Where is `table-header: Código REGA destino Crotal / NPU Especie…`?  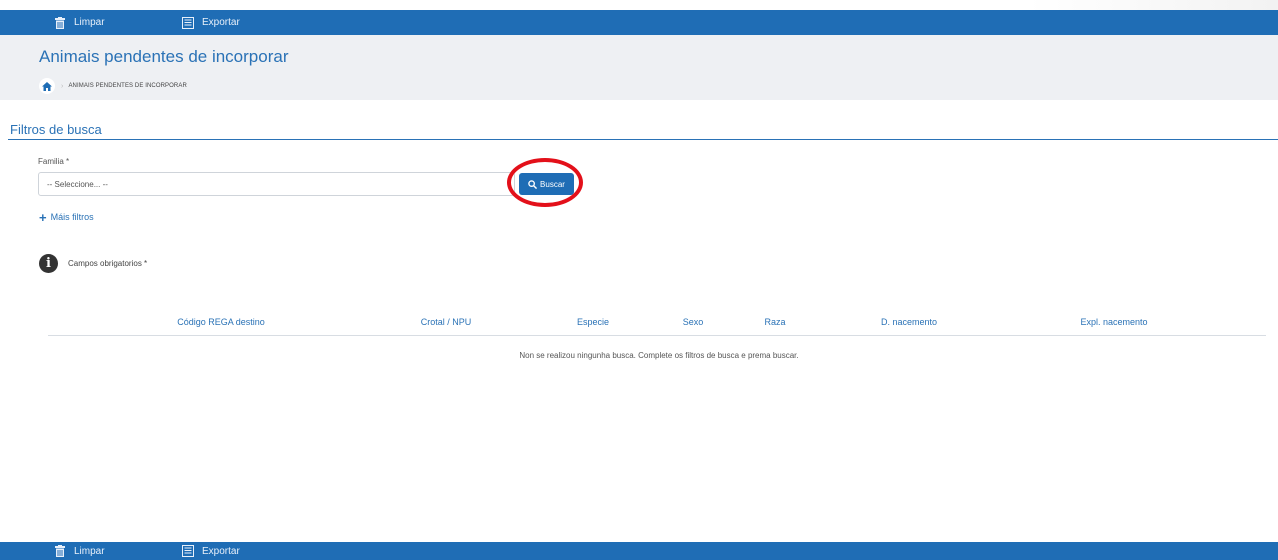 table-header: Código REGA destino Crotal / NPU Especie… is located at coordinates (657, 325).